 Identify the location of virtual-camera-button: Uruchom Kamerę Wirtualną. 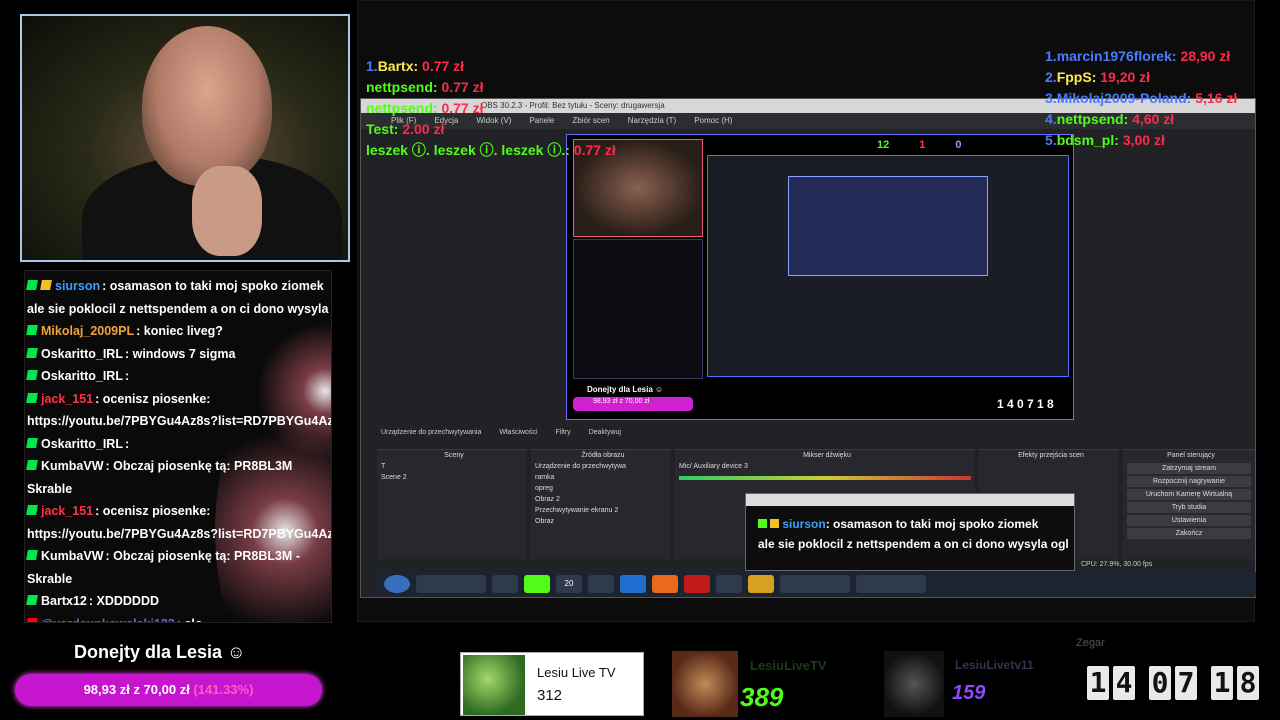
(1189, 494).